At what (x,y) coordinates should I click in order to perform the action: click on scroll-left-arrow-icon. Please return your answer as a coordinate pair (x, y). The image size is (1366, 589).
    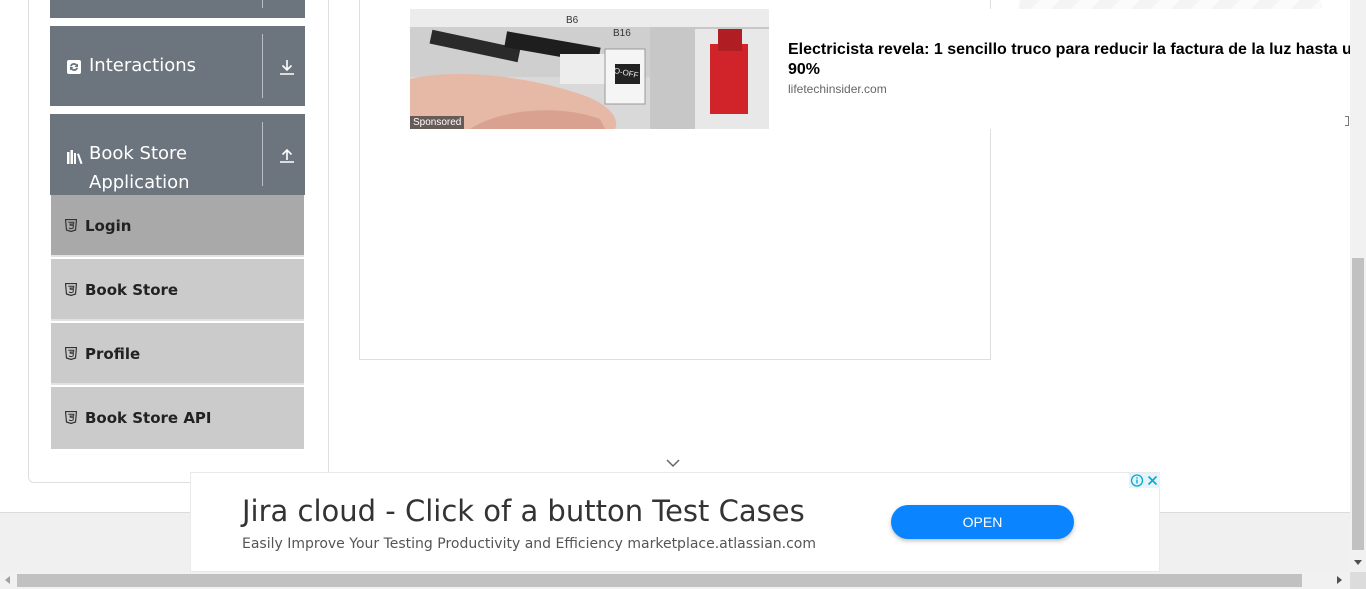
    Looking at the image, I should click on (7, 580).